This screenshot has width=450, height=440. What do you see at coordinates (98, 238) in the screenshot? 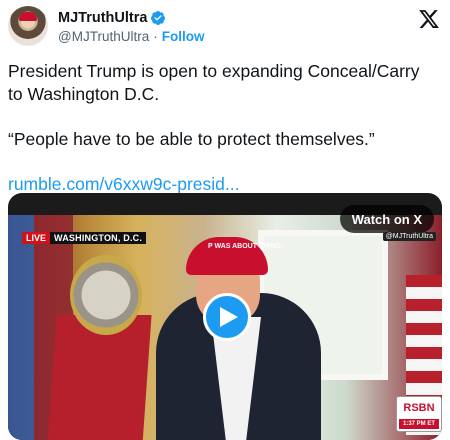
I see `location-tag: WASHINGTON, D.C.` at bounding box center [98, 238].